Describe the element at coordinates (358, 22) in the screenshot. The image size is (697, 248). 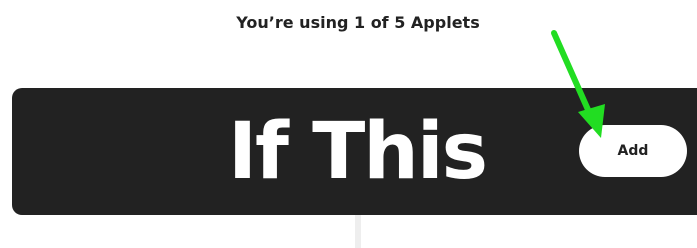
I see `applet-usage-text: You’re using 1 of 5 Applets` at that location.